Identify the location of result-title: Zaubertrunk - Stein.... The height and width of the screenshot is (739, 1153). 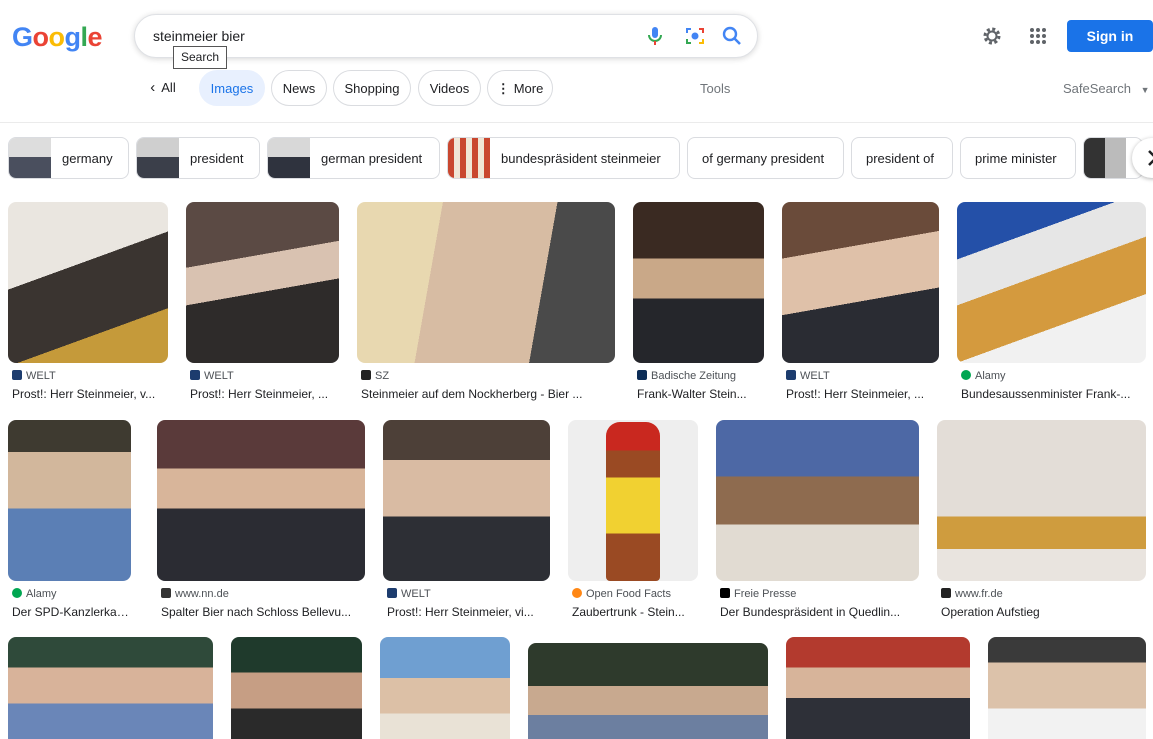
(635, 612).